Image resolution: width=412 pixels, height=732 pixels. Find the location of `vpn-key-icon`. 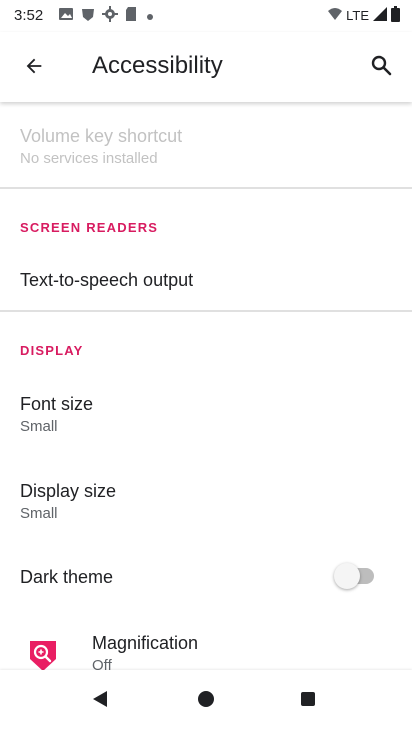

vpn-key-icon is located at coordinates (88, 15).